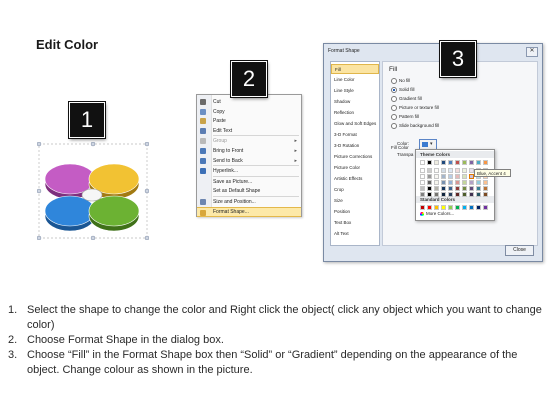  What do you see at coordinates (415, 108) in the screenshot?
I see `fill-option-picture-or-texture-fill: Picture or texture fill` at bounding box center [415, 108].